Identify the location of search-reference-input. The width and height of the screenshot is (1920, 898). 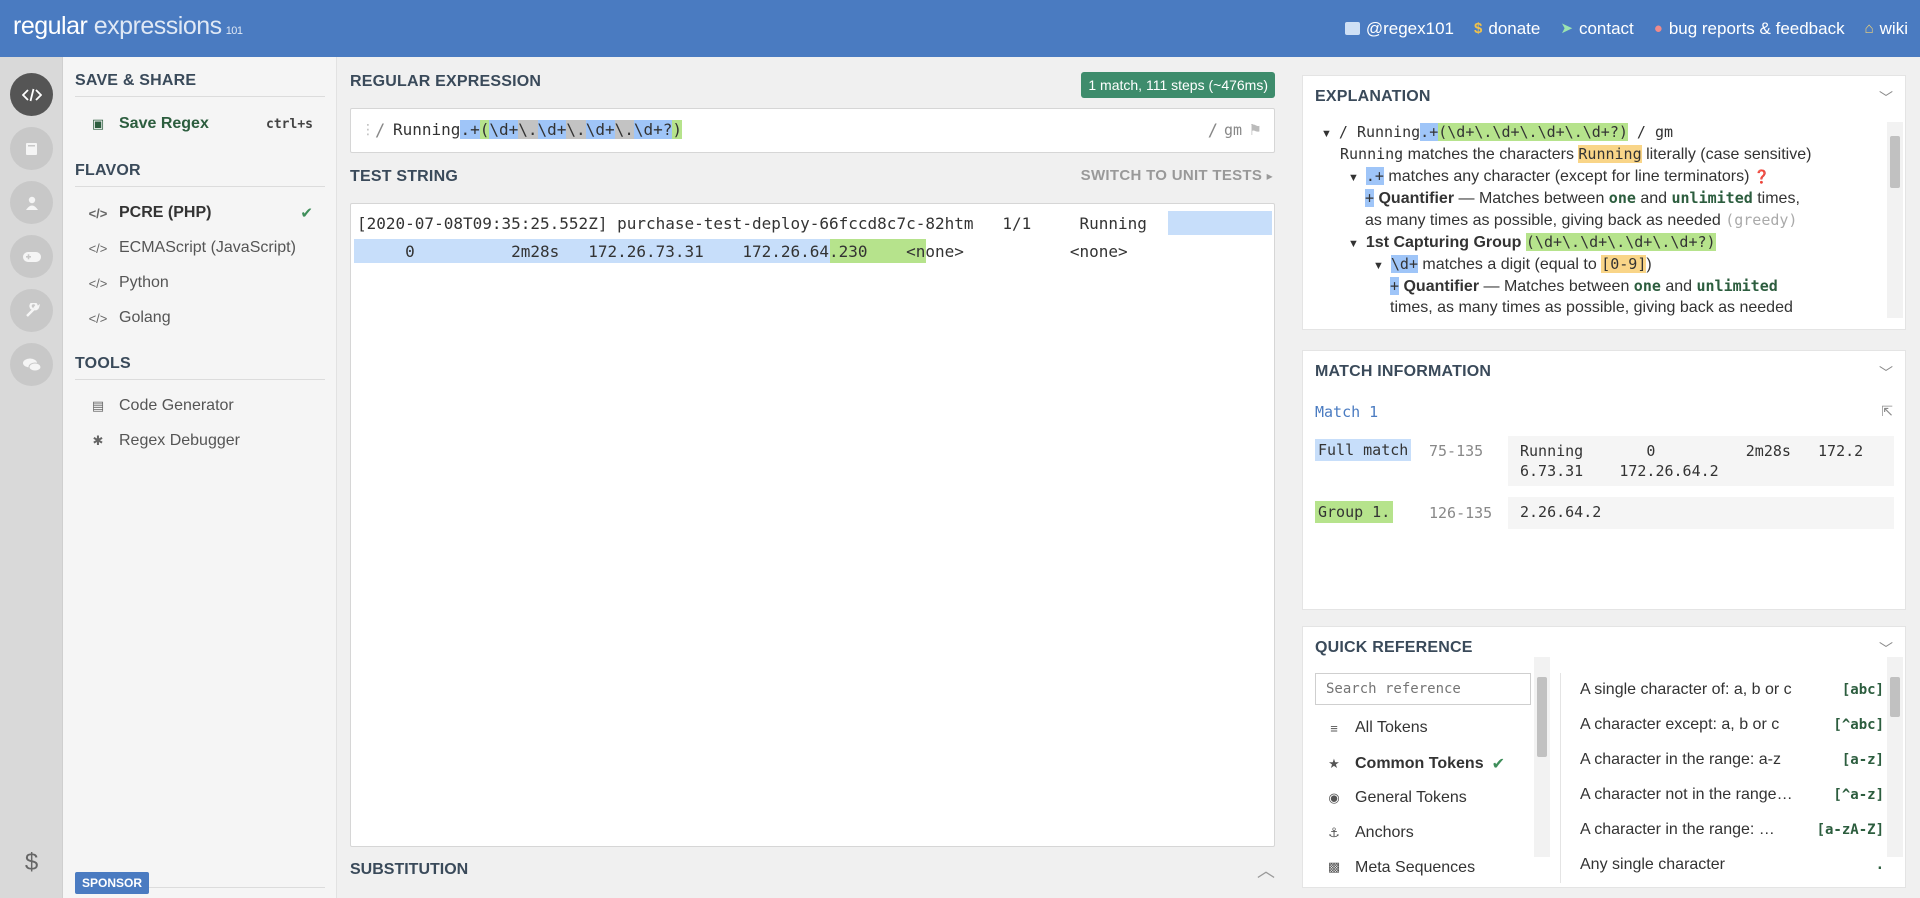
(1423, 689).